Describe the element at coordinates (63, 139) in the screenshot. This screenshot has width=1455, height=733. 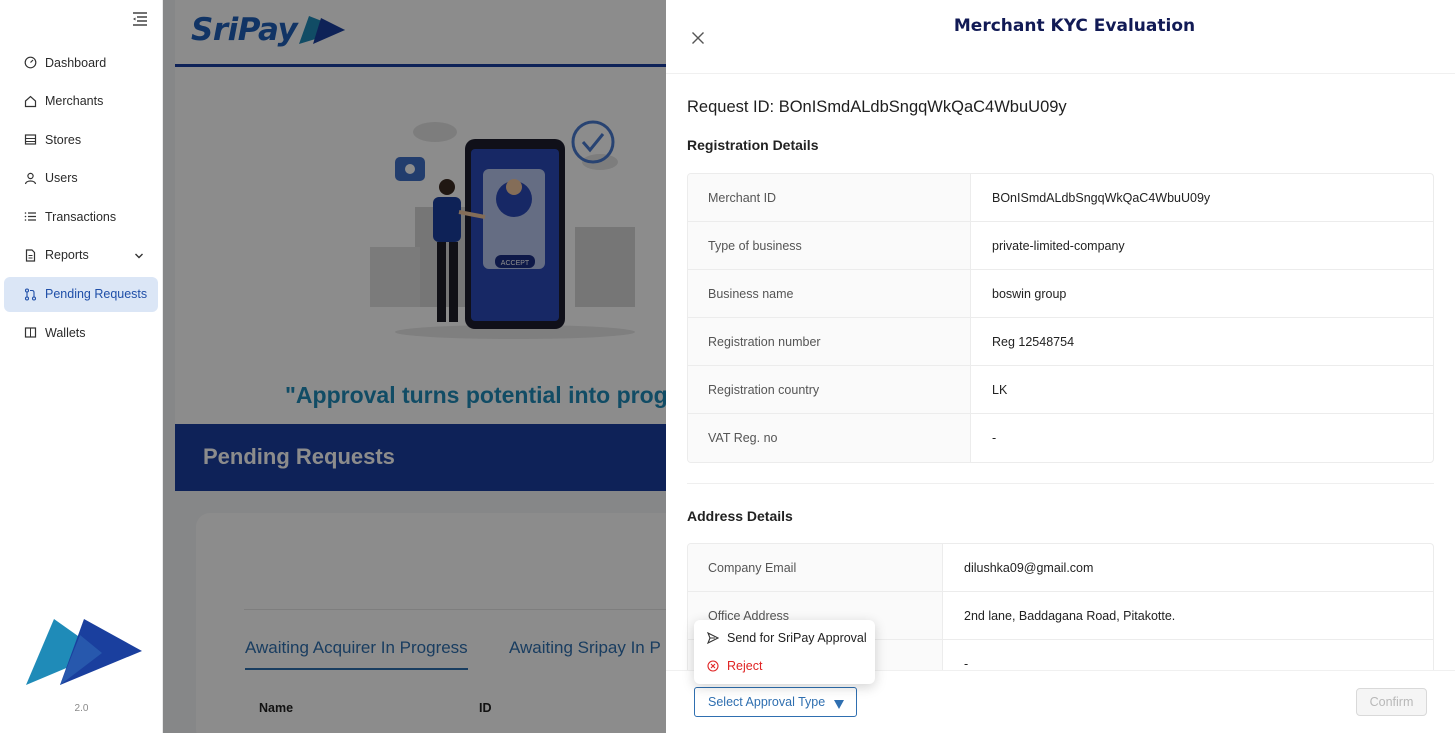
I see `sidebar-item-label: Stores` at that location.